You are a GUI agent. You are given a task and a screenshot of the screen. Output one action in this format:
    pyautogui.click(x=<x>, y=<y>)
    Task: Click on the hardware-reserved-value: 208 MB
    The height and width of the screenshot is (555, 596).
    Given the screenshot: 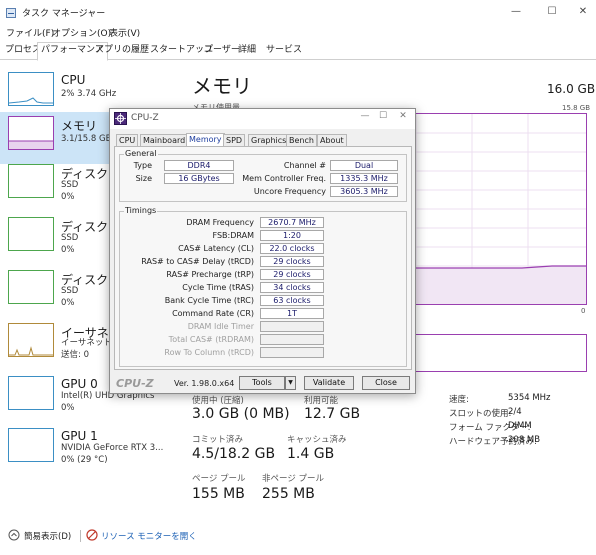 What is the action you would take?
    pyautogui.click(x=524, y=440)
    